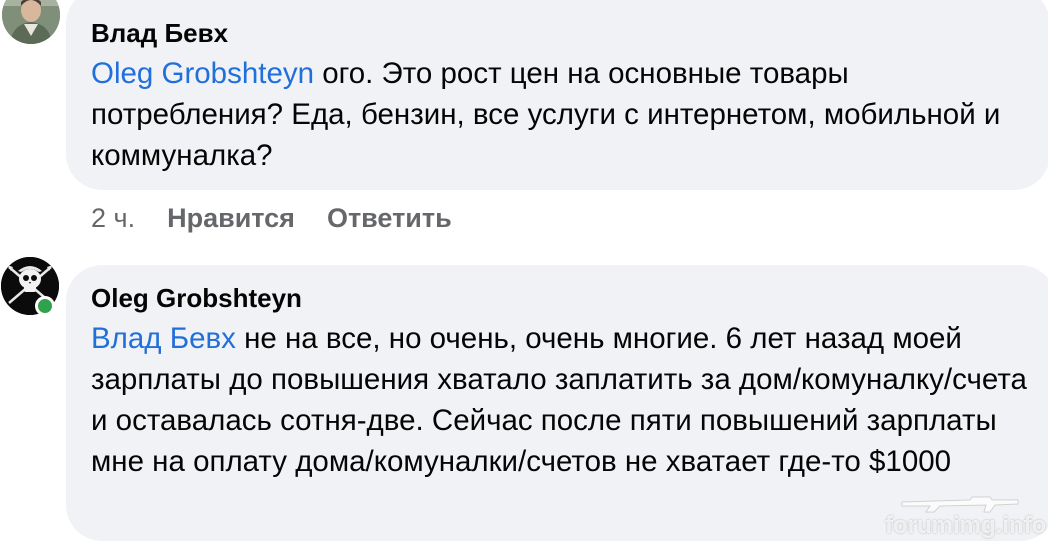  What do you see at coordinates (113, 218) in the screenshot?
I see `comment-timestamp: 2 ч.` at bounding box center [113, 218].